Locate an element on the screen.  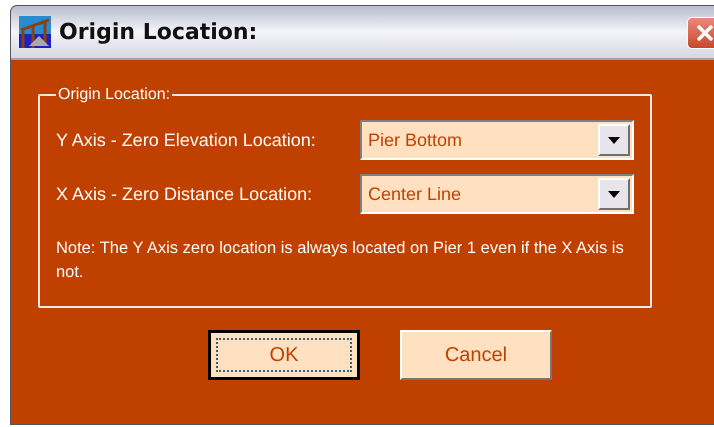
dropdown-value: Pier Bottom is located at coordinates (415, 140).